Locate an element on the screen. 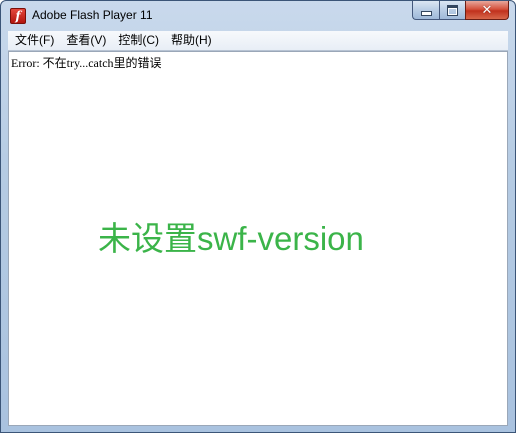 The width and height of the screenshot is (516, 433). window-controls: ✕ is located at coordinates (460, 11).